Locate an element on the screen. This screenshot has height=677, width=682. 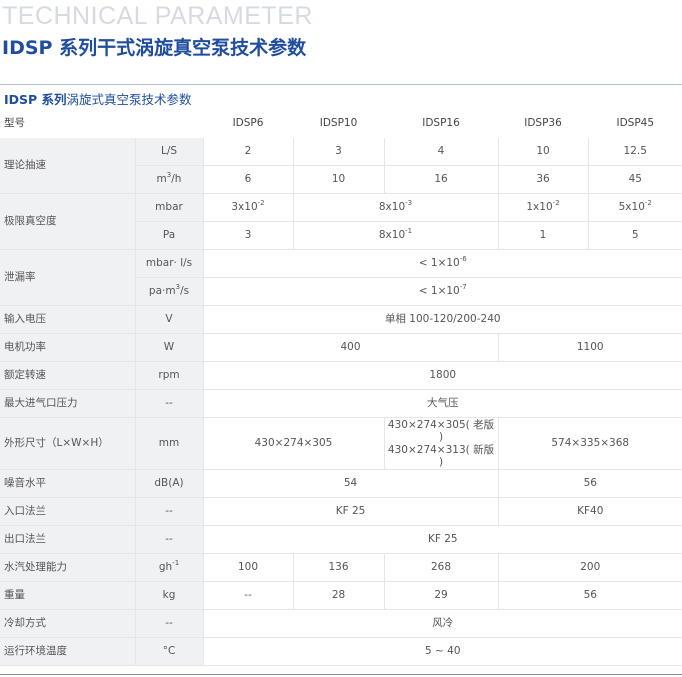
value-cell: 16 is located at coordinates (441, 179).